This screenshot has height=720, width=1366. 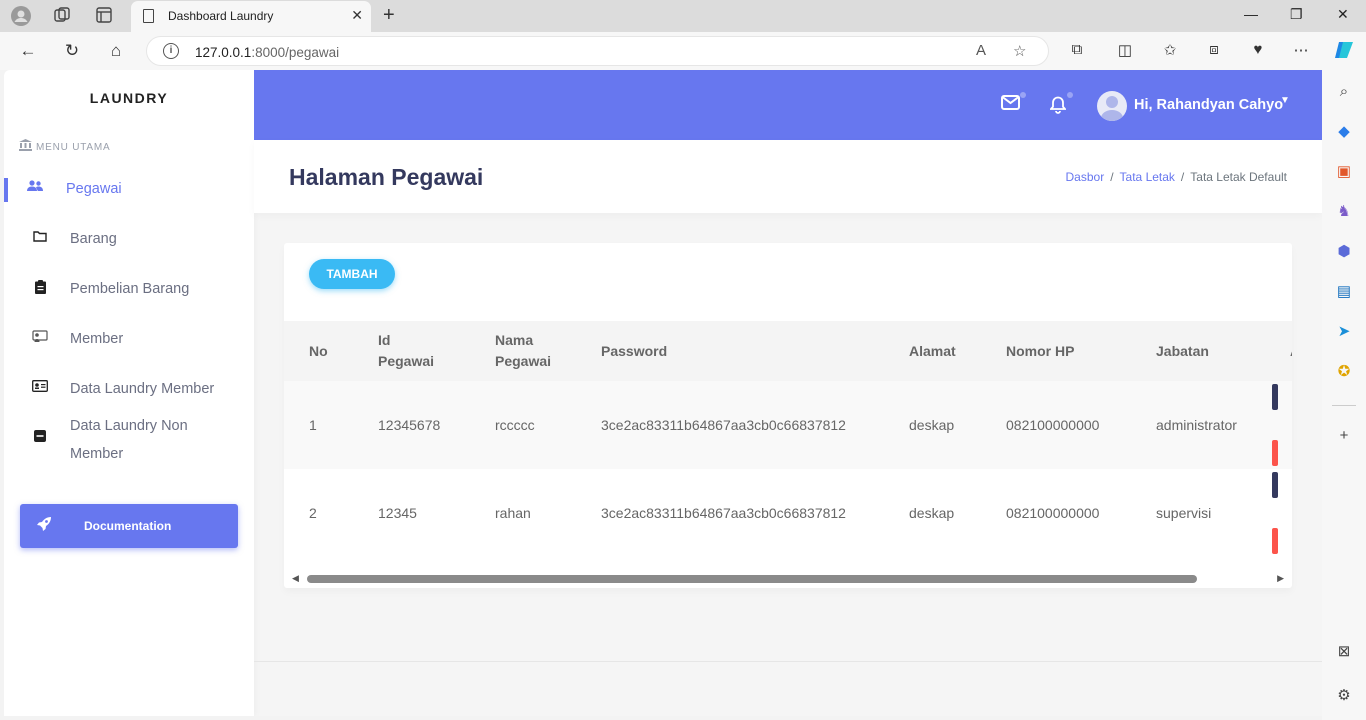 What do you see at coordinates (72, 51) in the screenshot?
I see `refresh-icon: ↻` at bounding box center [72, 51].